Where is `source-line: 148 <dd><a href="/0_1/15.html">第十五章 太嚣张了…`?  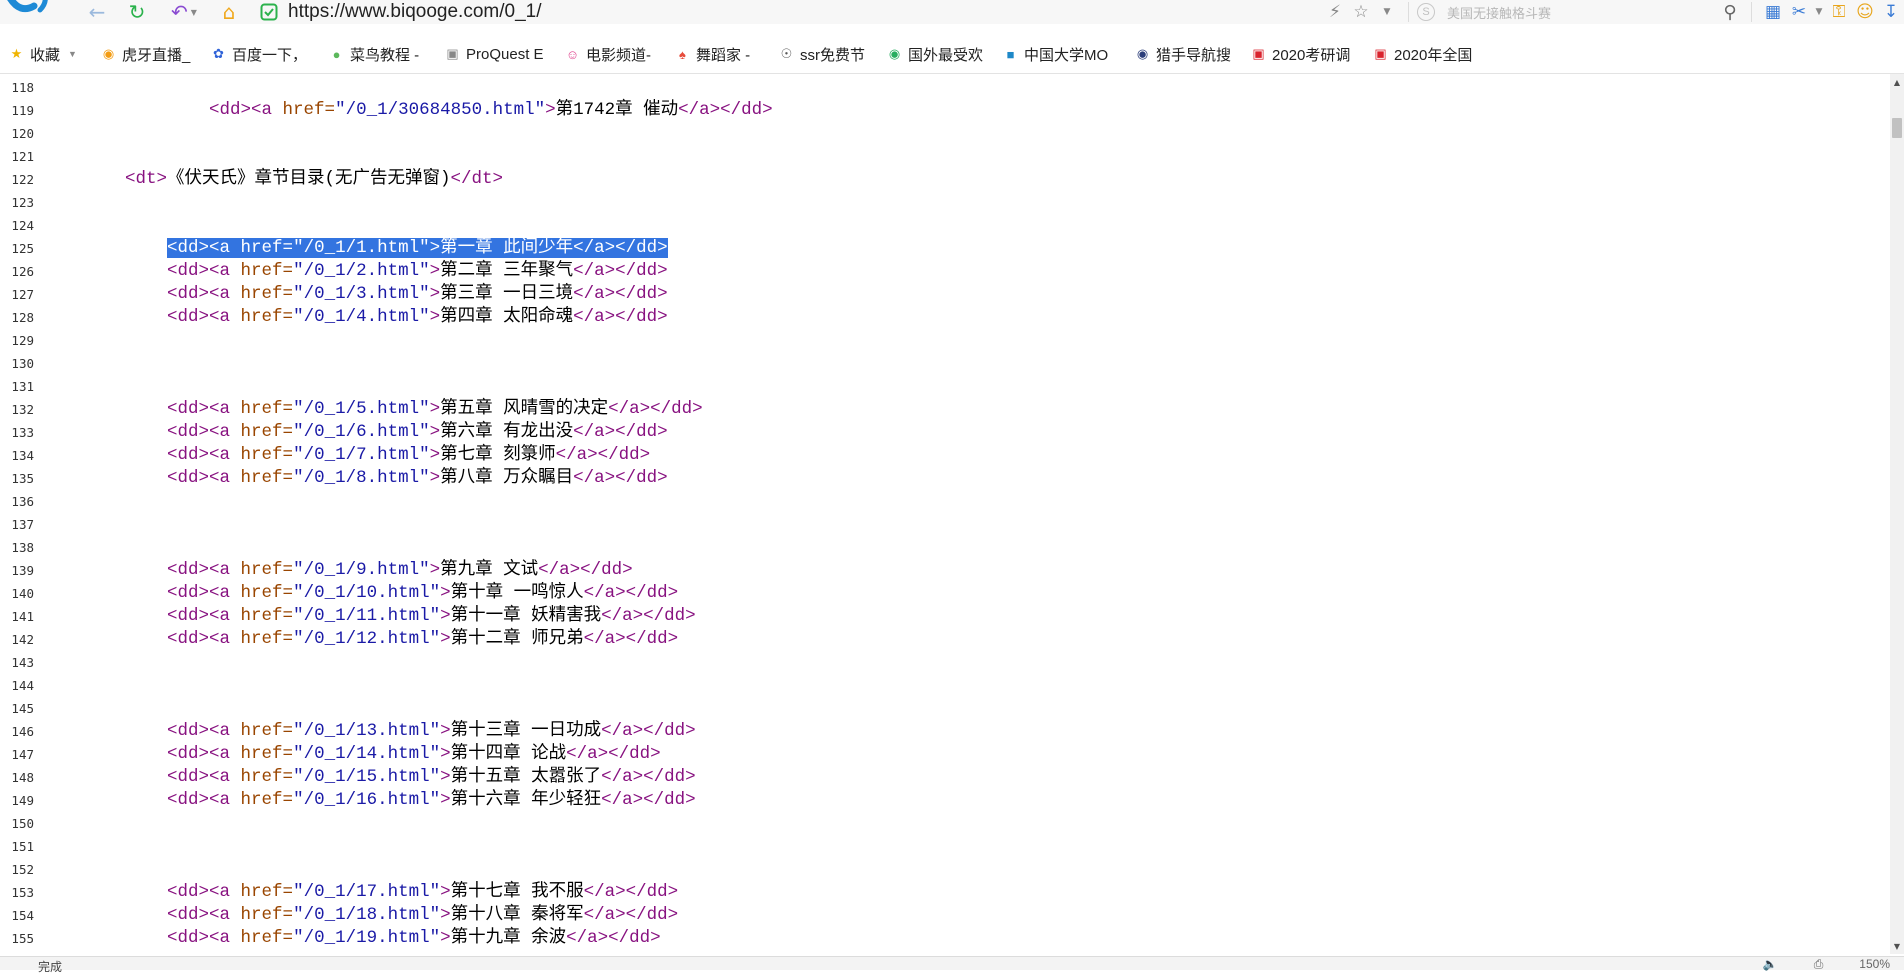 source-line: 148 <dd><a href="/0_1/15.html">第十五章 太嚣张了… is located at coordinates (945, 777).